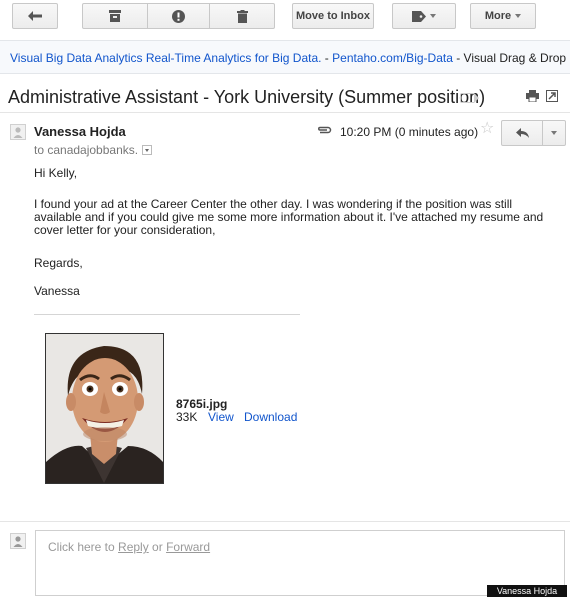  Describe the element at coordinates (221, 417) in the screenshot. I see `attachment-view-link: View` at that location.